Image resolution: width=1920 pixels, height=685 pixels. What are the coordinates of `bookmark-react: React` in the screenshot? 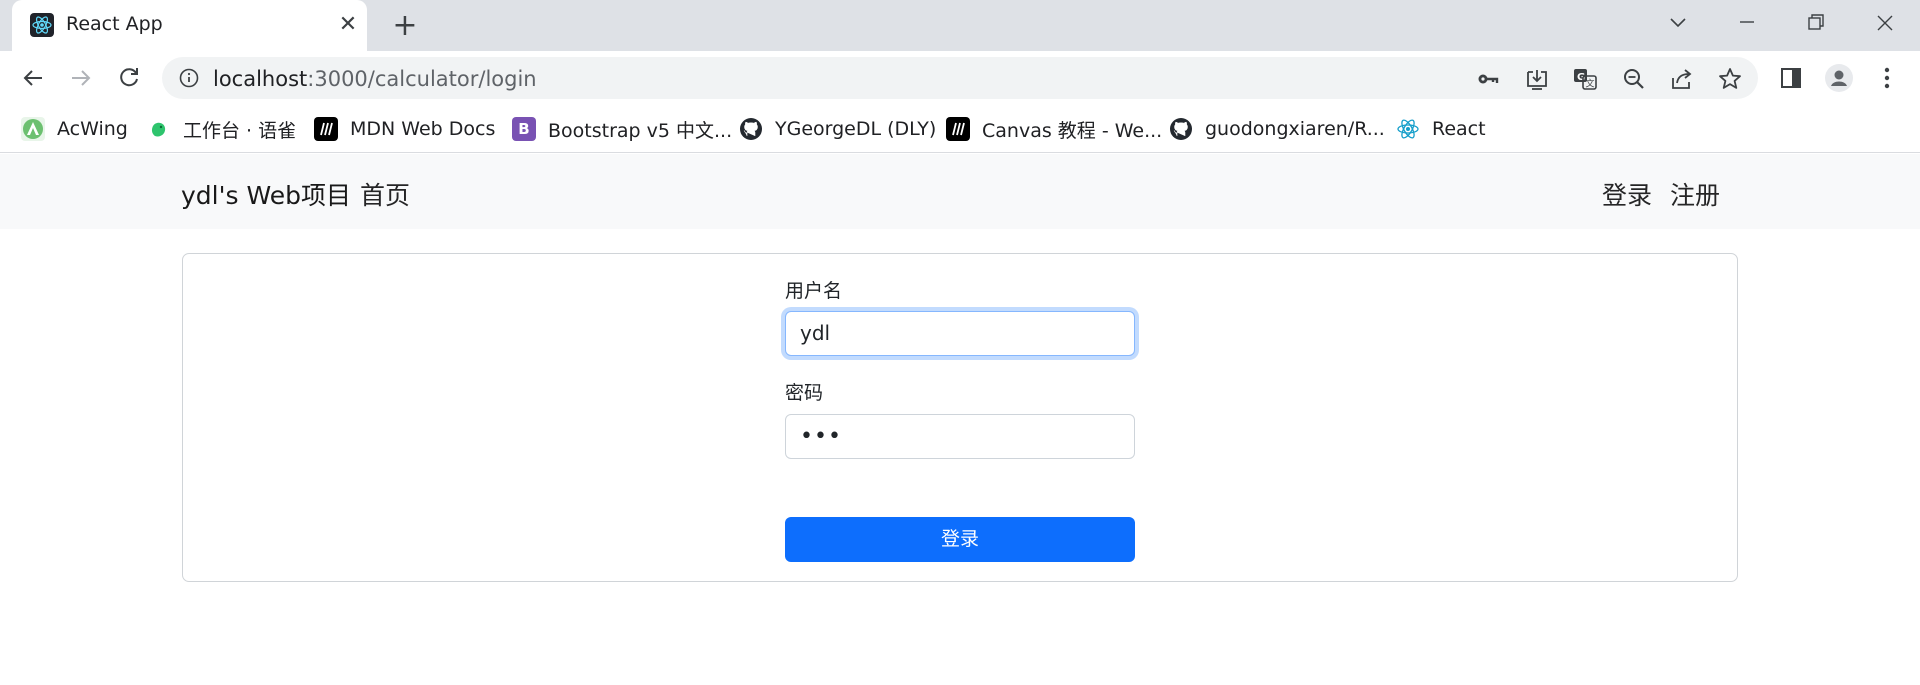 It's located at (1441, 129).